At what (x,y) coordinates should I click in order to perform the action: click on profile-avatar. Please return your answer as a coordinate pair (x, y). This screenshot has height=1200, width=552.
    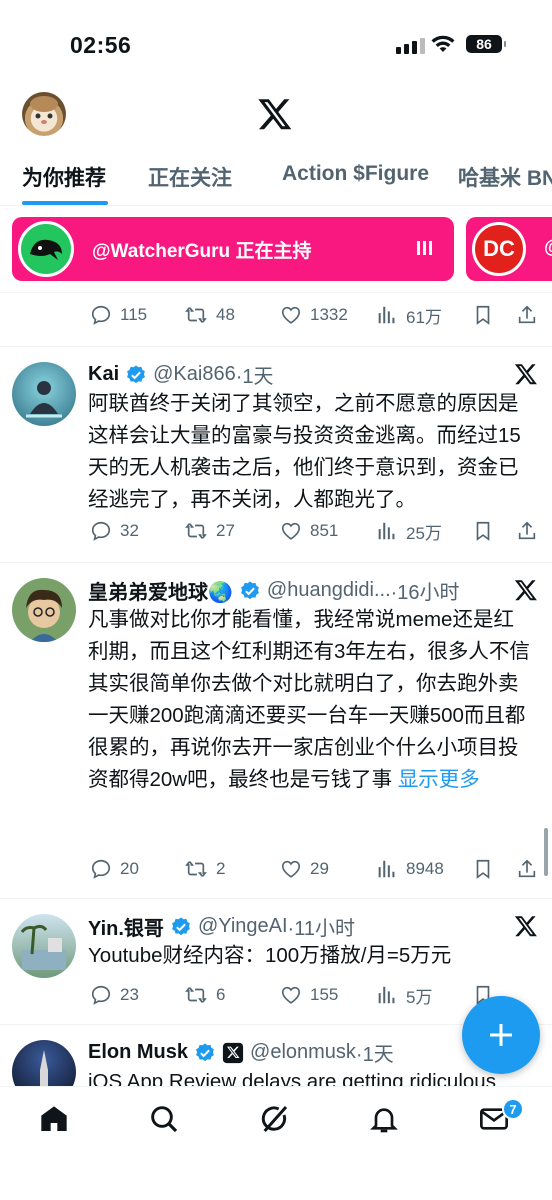
    Looking at the image, I should click on (44, 114).